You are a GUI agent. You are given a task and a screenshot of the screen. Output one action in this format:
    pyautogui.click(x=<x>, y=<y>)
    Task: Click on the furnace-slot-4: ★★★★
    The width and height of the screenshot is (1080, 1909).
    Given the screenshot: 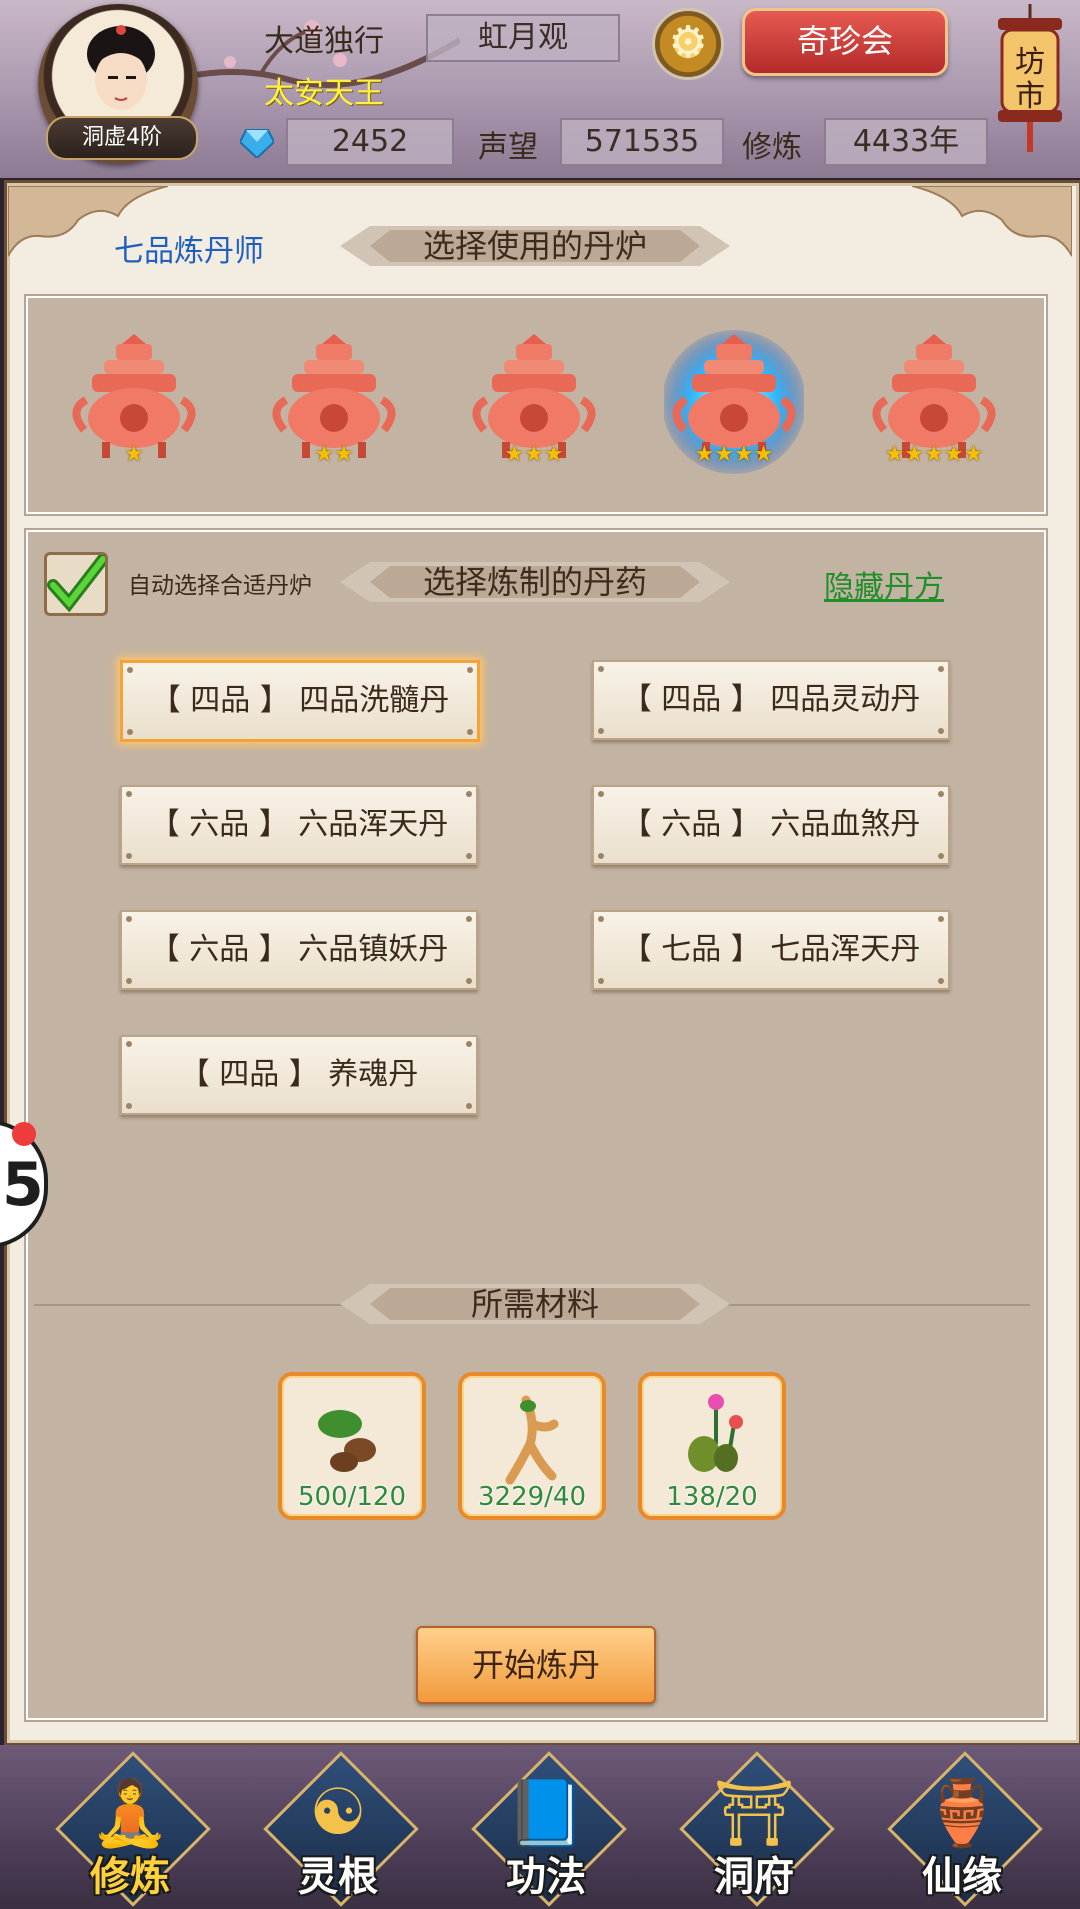 What is the action you would take?
    pyautogui.click(x=734, y=405)
    